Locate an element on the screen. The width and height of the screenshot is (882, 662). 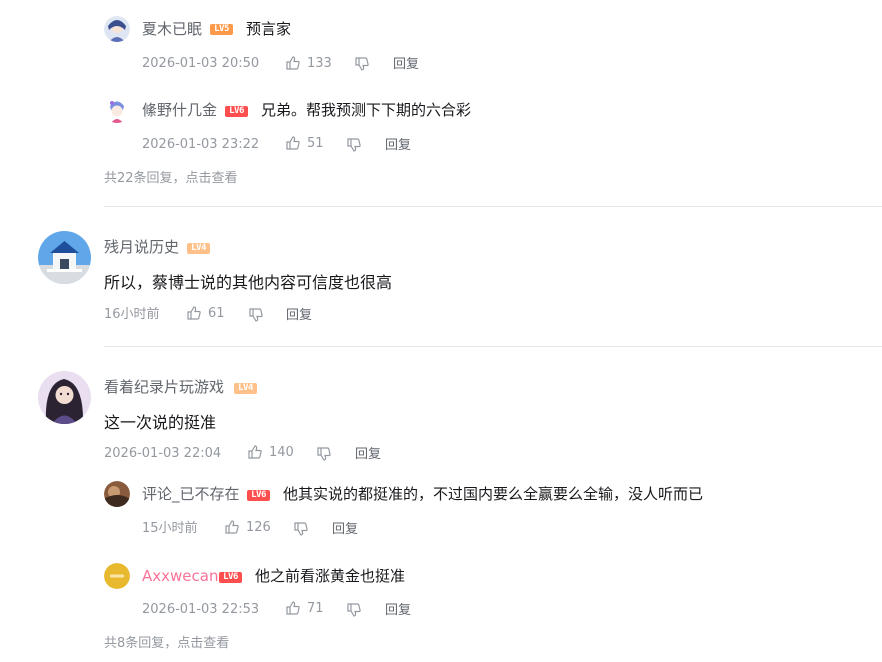
reply-username: 絛野什几金 is located at coordinates (179, 110).